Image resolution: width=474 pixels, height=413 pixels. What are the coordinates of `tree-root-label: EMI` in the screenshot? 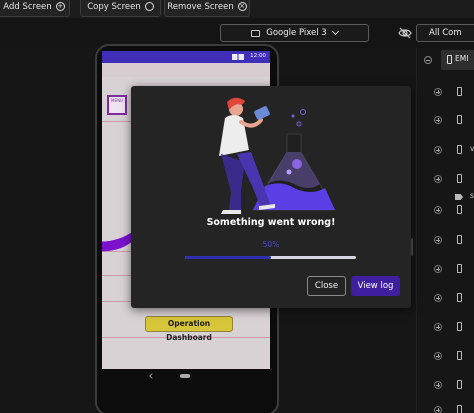 It's located at (462, 58).